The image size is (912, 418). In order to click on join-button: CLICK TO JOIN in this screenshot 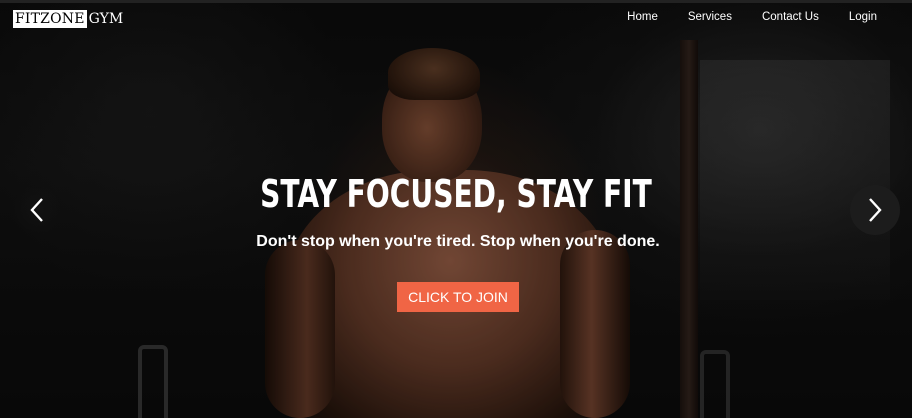, I will do `click(458, 297)`.